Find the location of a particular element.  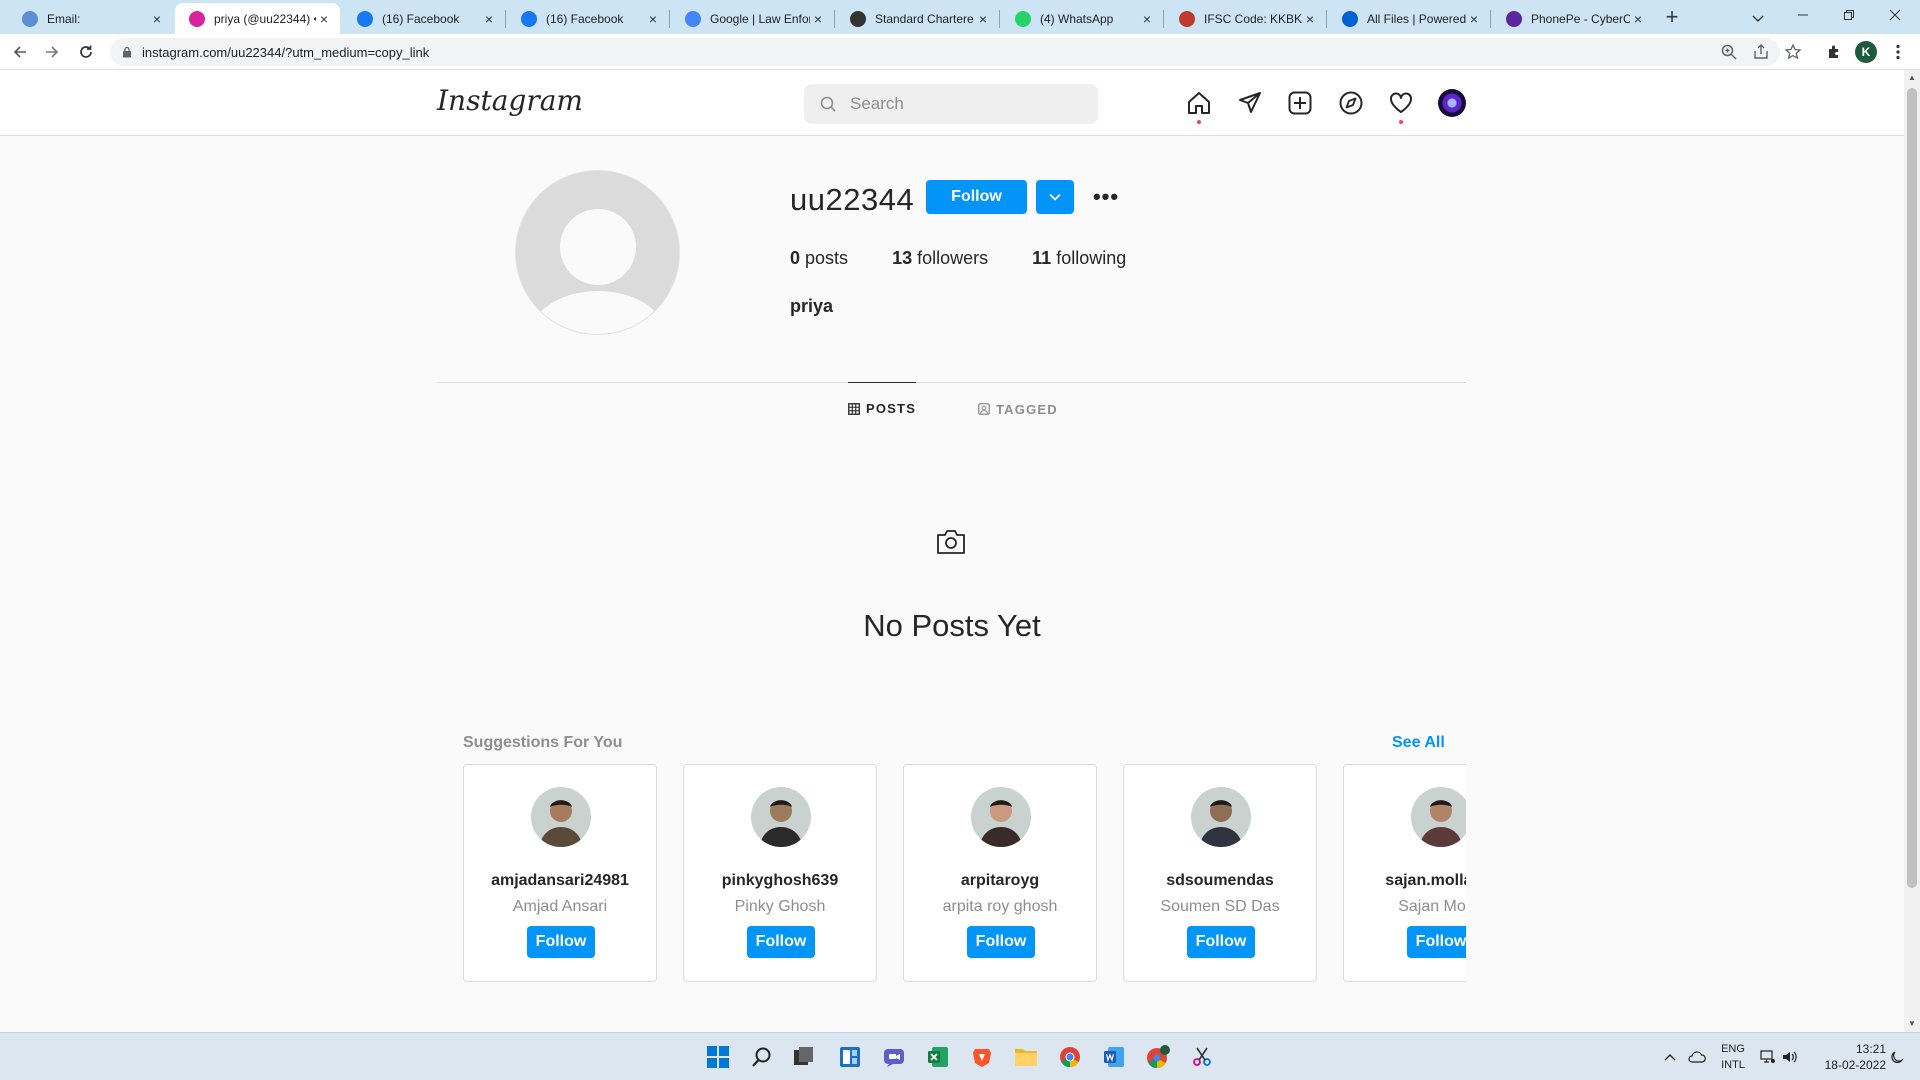

task-view-icon is located at coordinates (804, 1057).